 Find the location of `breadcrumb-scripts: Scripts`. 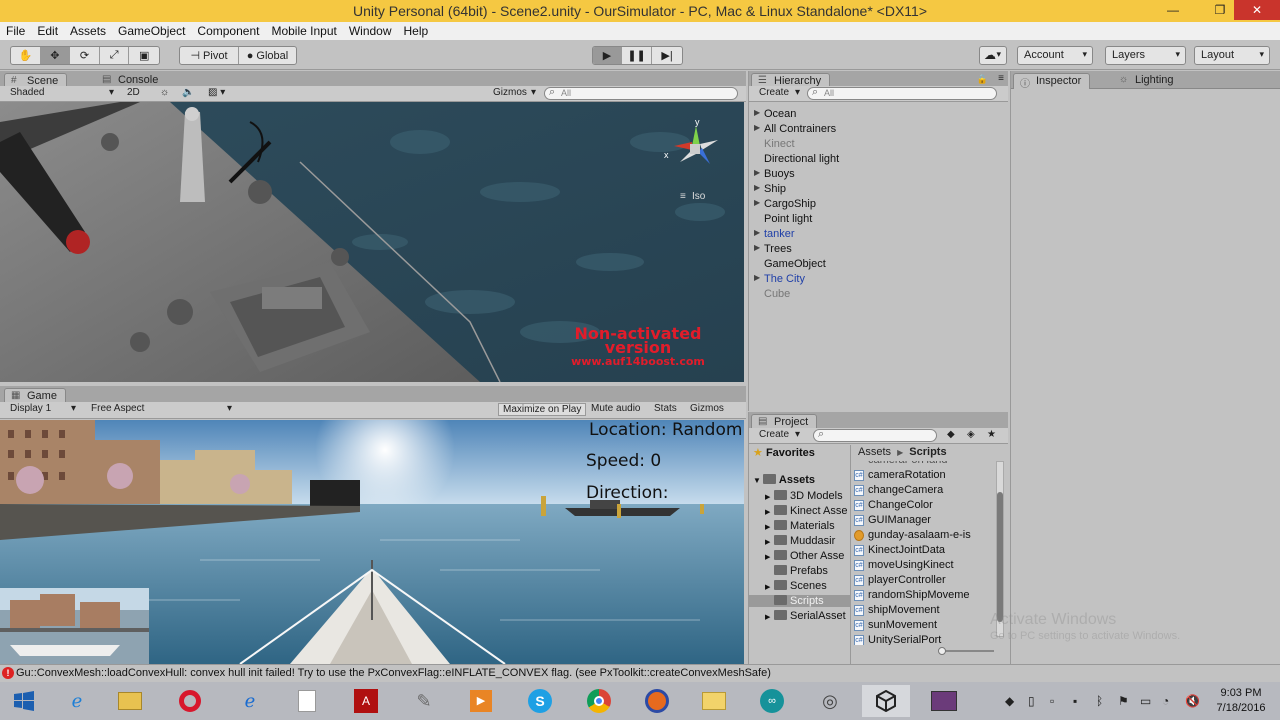

breadcrumb-scripts: Scripts is located at coordinates (927, 452).